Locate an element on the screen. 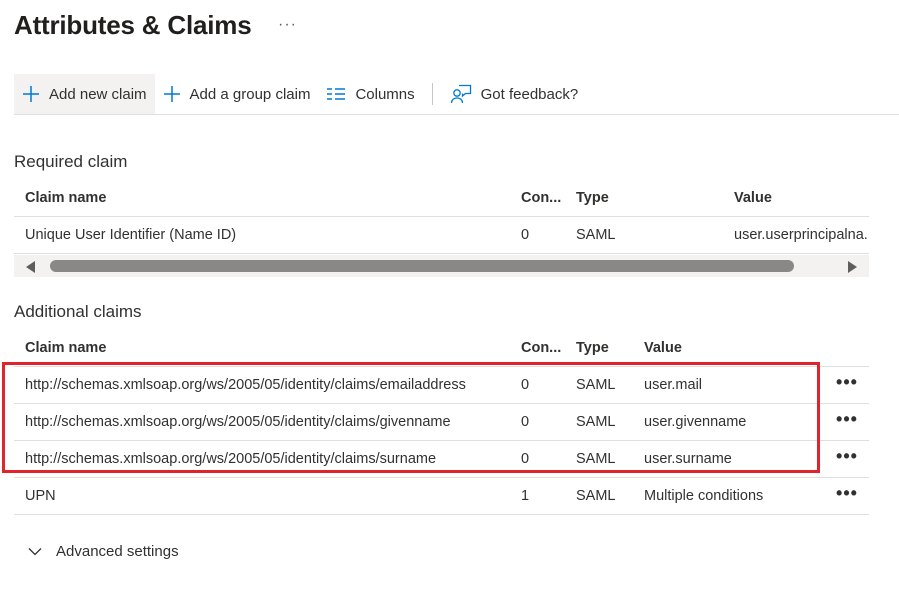 This screenshot has height=591, width=899. additional-claims-heading: Additional claims is located at coordinates (78, 311).